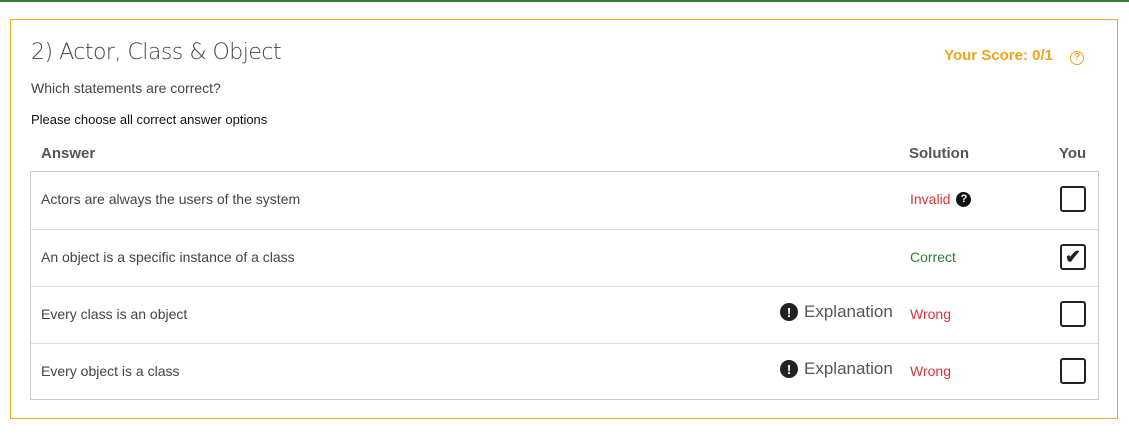 Image resolution: width=1129 pixels, height=436 pixels. I want to click on checkmark-icon: ✔, so click(1073, 257).